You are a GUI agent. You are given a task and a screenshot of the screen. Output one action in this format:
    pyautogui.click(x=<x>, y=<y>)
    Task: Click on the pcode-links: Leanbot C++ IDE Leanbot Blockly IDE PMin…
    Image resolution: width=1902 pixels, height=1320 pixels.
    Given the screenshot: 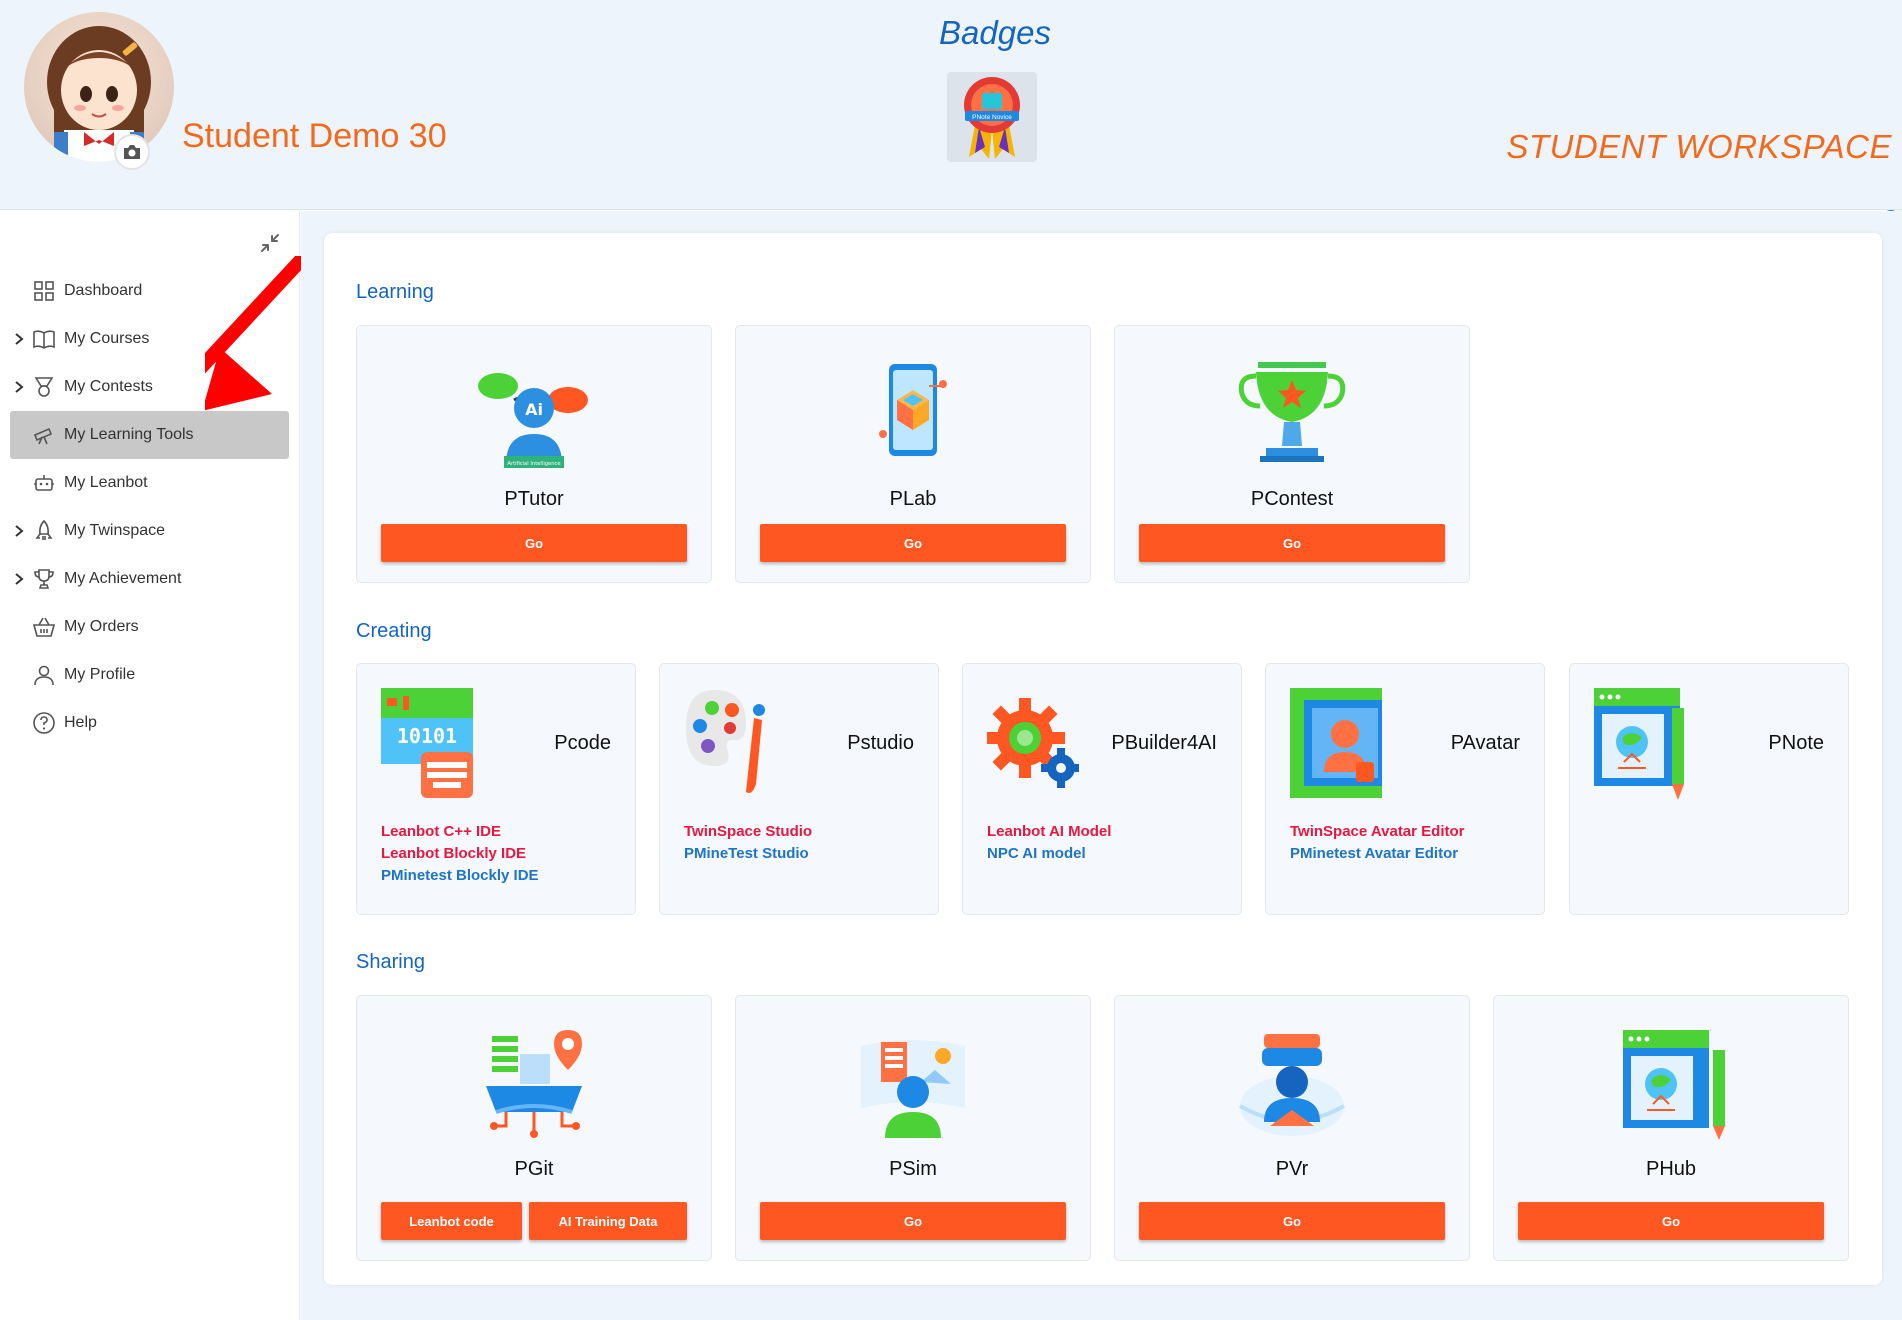 What is the action you would take?
    pyautogui.click(x=460, y=854)
    